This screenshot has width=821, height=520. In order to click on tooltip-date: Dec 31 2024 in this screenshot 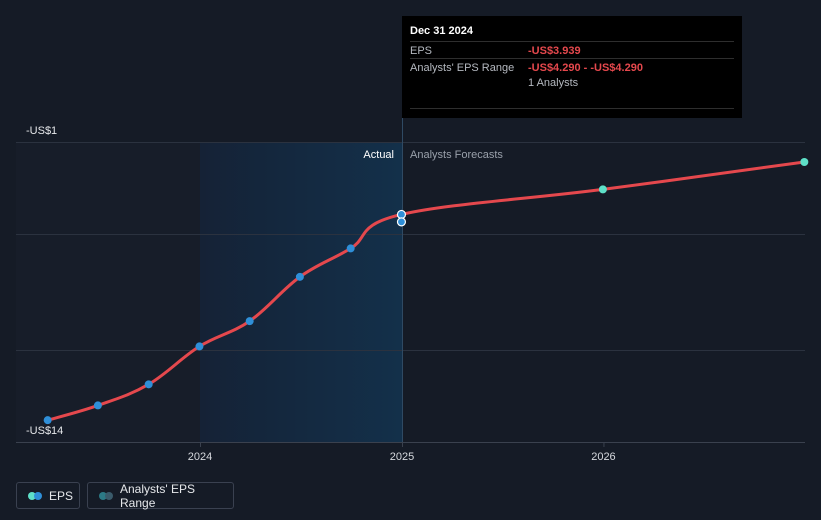, I will do `click(441, 31)`.